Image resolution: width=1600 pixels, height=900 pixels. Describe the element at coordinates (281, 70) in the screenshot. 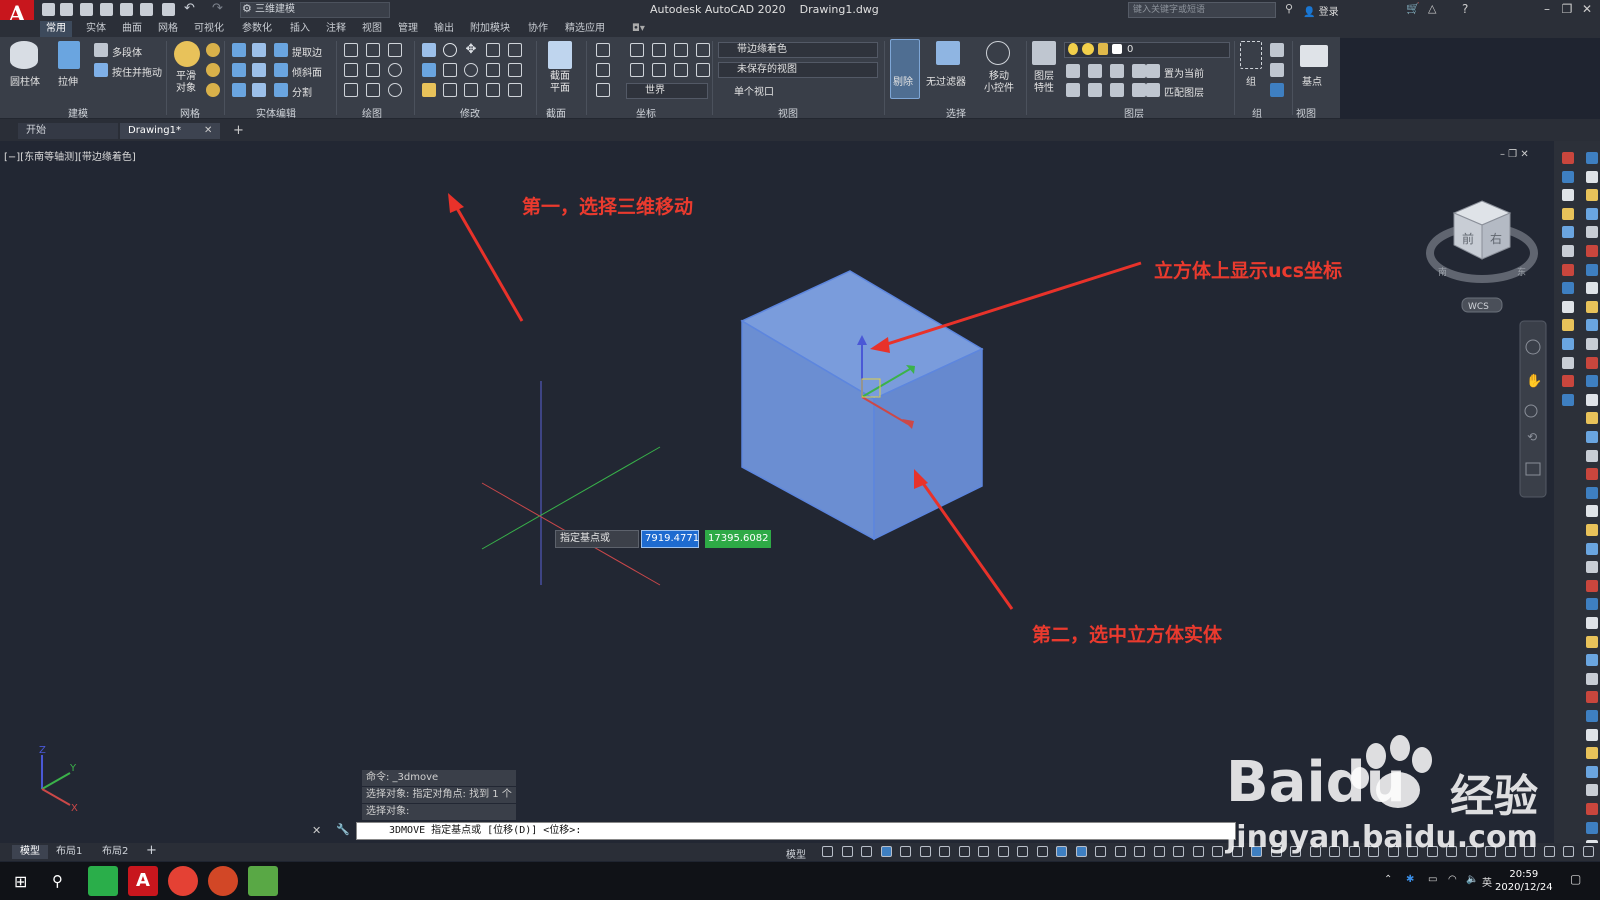

I see `taper-faces-icon` at that location.